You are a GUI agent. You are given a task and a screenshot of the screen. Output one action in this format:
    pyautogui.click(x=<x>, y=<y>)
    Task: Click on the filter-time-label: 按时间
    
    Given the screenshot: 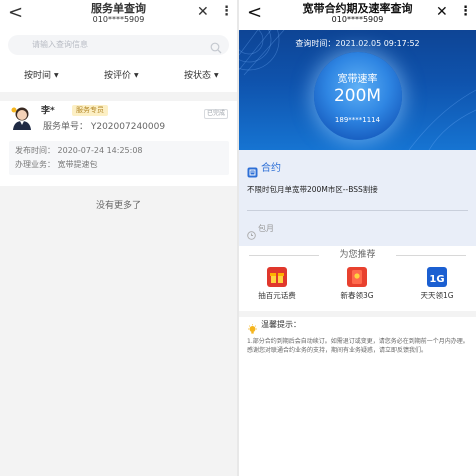 What is the action you would take?
    pyautogui.click(x=38, y=76)
    